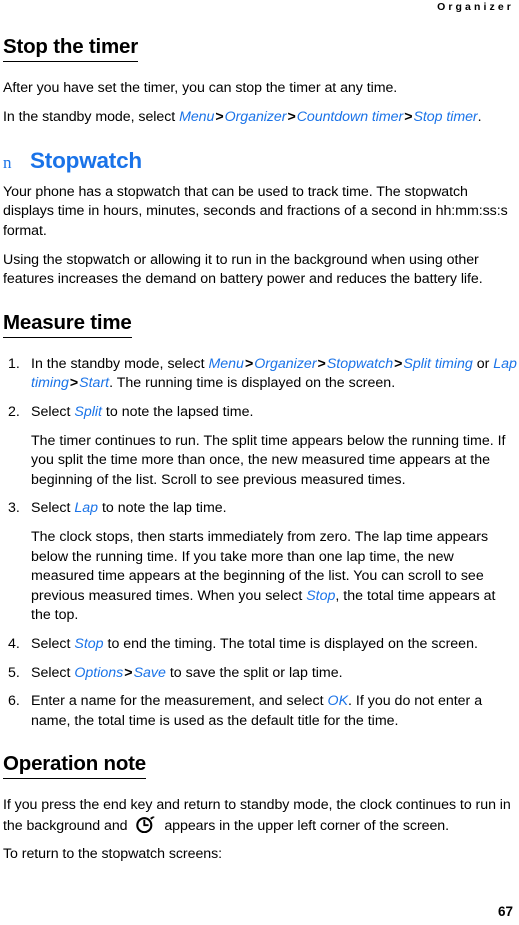 The image size is (519, 925). What do you see at coordinates (260, 161) in the screenshot?
I see `heading-stopwatch: n Stopwatch` at bounding box center [260, 161].